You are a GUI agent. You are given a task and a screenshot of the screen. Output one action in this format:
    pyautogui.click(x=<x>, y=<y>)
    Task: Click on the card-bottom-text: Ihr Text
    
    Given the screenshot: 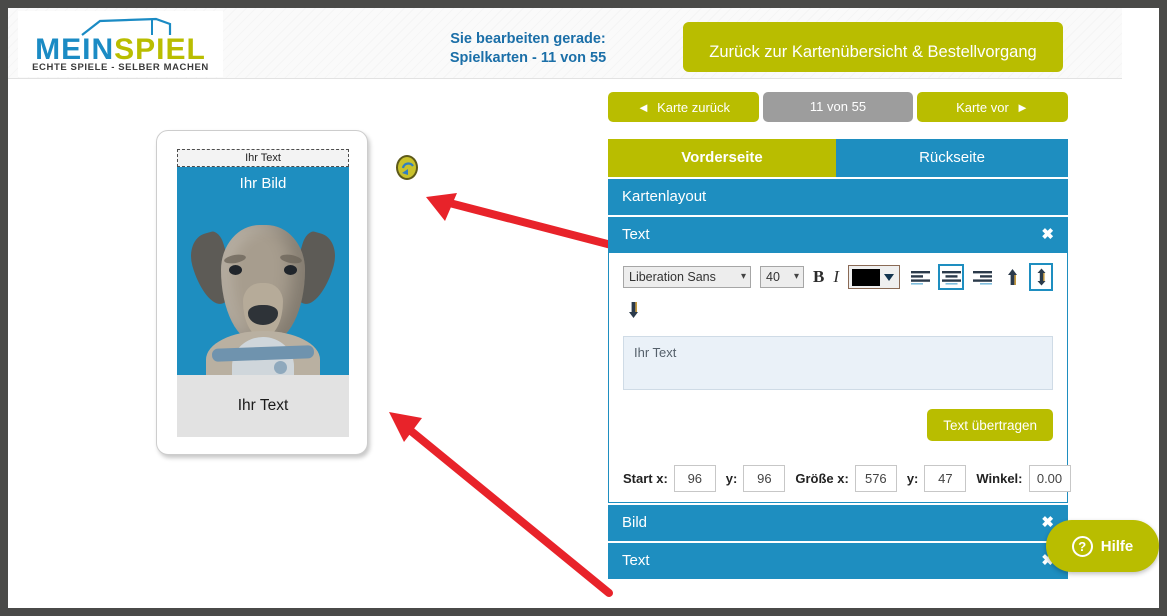 What is the action you would take?
    pyautogui.click(x=263, y=405)
    